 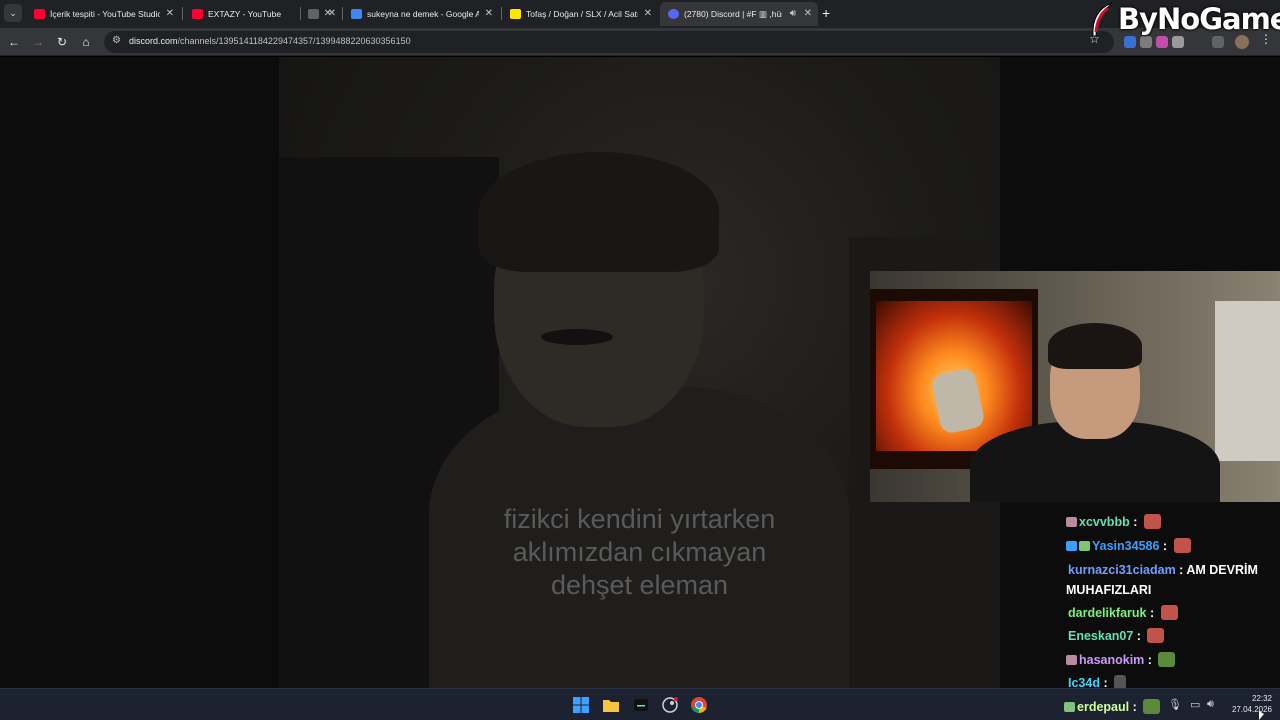 I want to click on tab-title: İçerik tespiti - YouTube Studio, so click(x=105, y=14).